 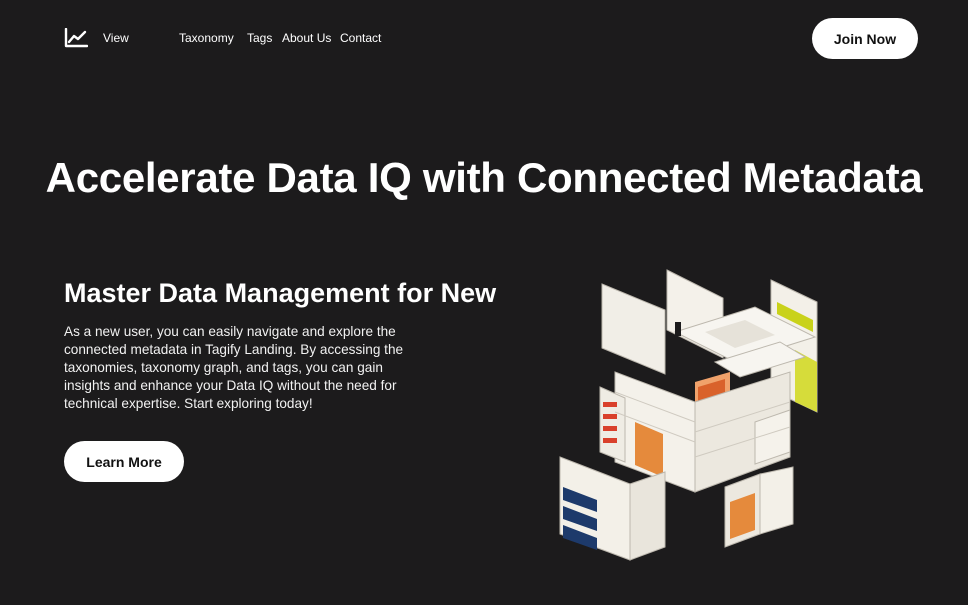 What do you see at coordinates (206, 38) in the screenshot?
I see `nav-link-taxonomy: Taxonomy` at bounding box center [206, 38].